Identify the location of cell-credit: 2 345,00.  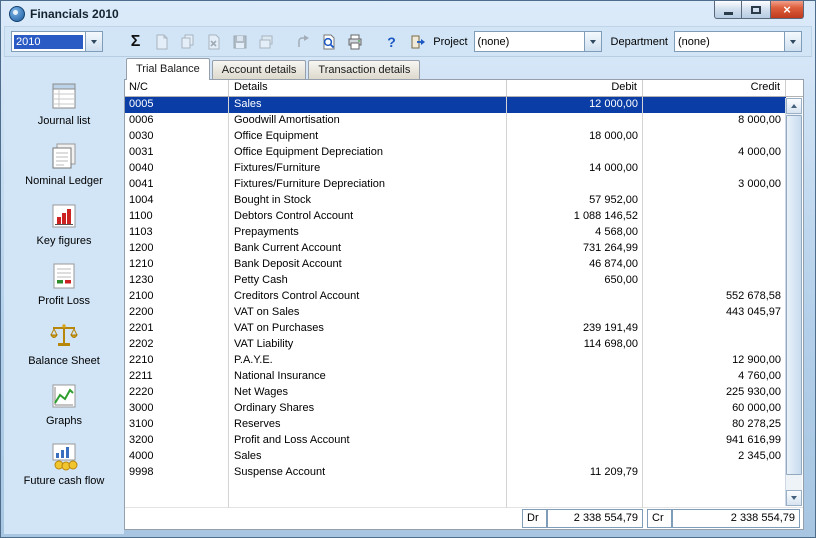
(759, 456).